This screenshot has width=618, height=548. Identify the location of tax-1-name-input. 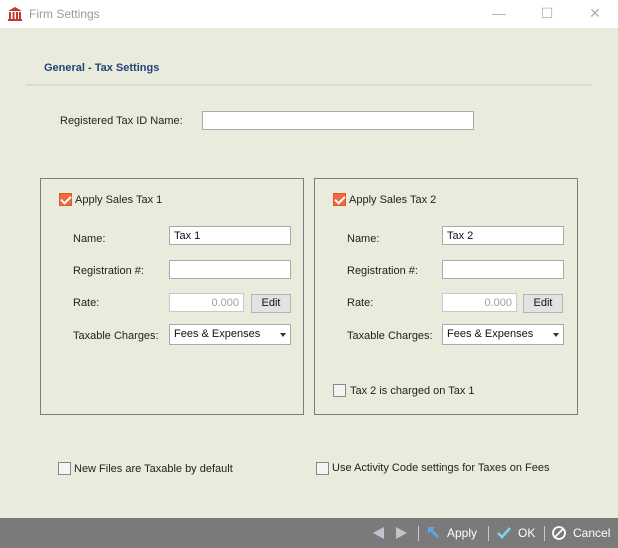
(230, 235).